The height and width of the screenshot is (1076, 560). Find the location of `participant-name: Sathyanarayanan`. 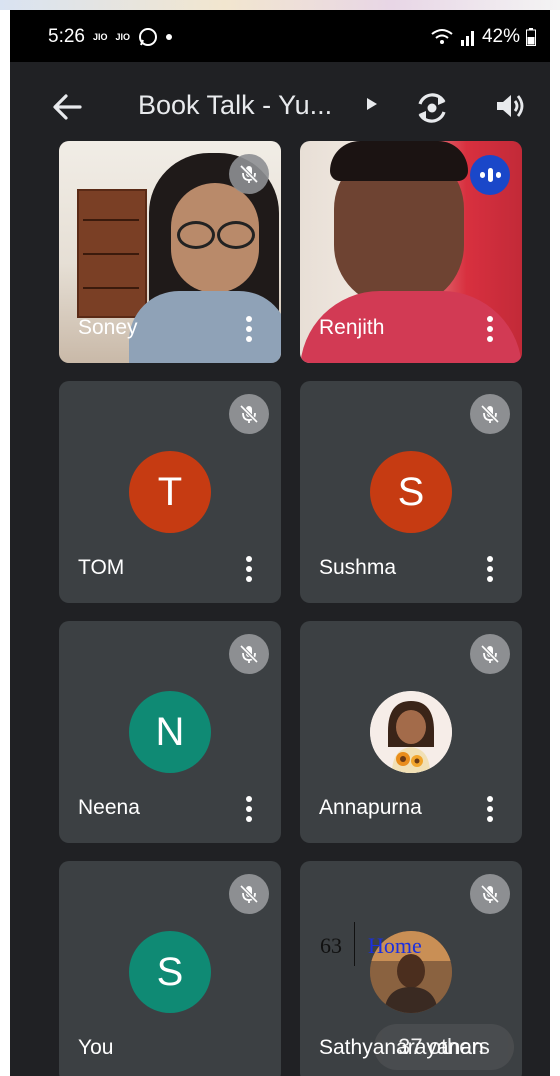

participant-name: Sathyanarayanan is located at coordinates (401, 1047).